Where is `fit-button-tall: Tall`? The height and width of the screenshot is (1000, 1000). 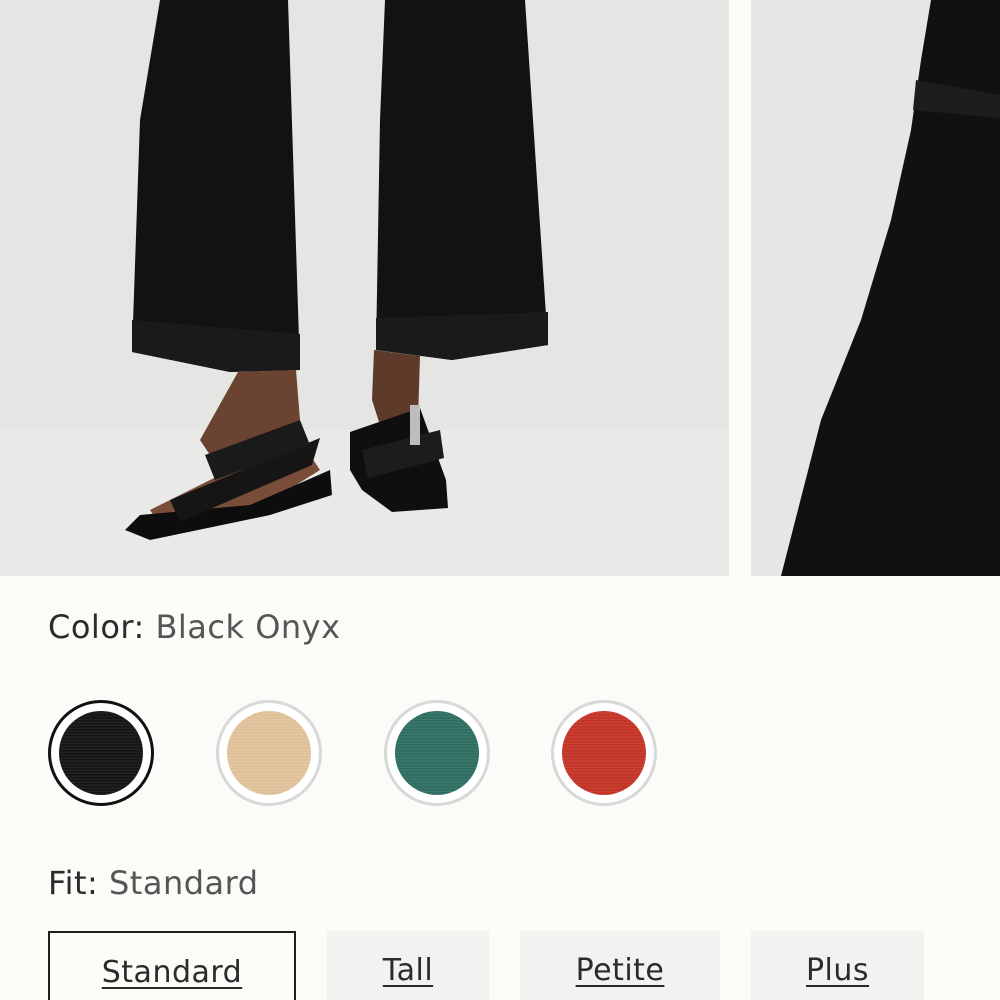
fit-button-tall: Tall is located at coordinates (408, 965).